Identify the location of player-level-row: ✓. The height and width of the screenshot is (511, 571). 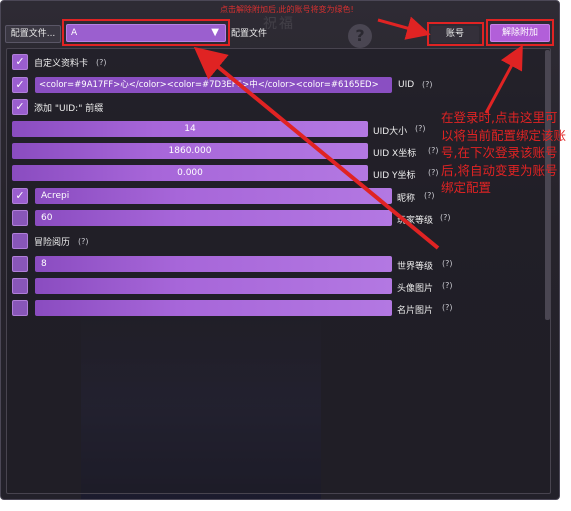
(20, 218).